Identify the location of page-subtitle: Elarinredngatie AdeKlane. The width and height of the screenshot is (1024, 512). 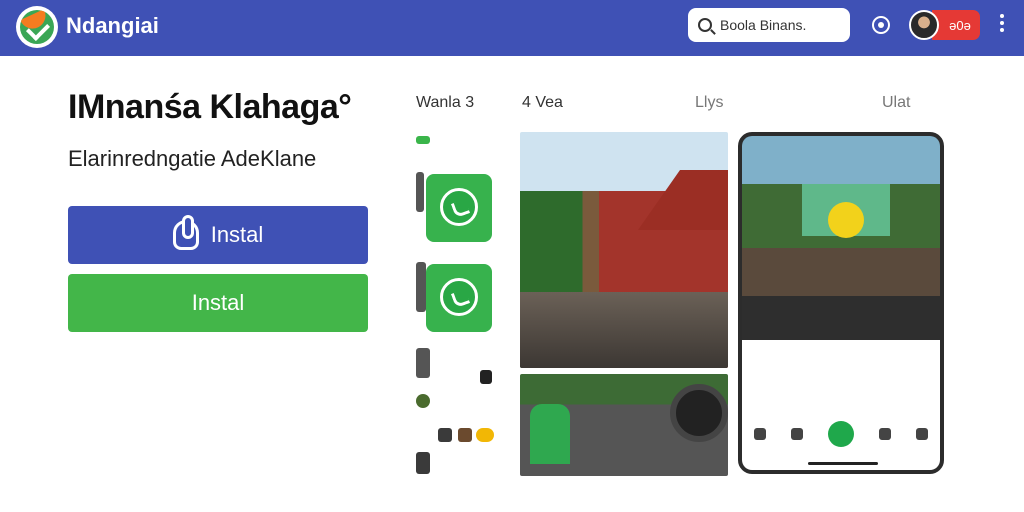
(192, 158).